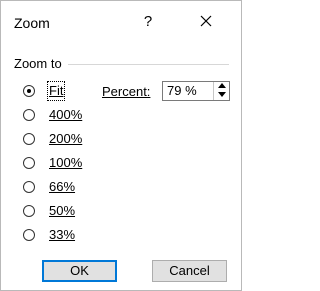 Image resolution: width=320 pixels, height=291 pixels. Describe the element at coordinates (148, 64) in the screenshot. I see `section-divider` at that location.